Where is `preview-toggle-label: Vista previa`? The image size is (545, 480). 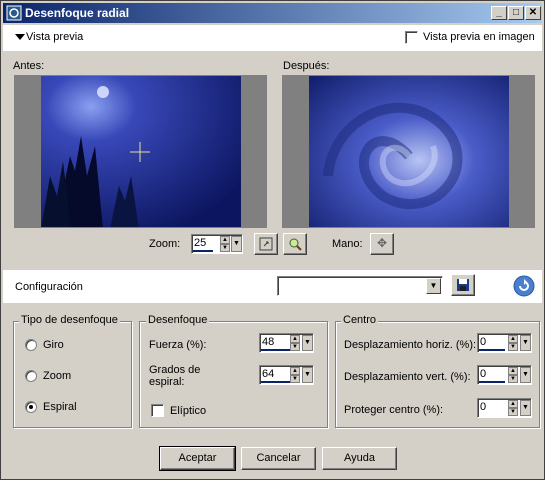 preview-toggle-label: Vista previa is located at coordinates (54, 37).